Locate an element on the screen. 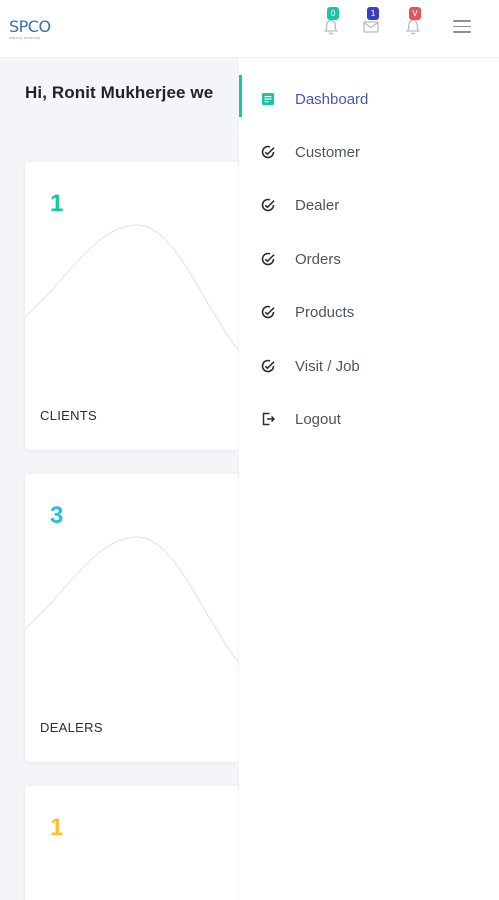 The image size is (499, 900). app-logo: SPCO SPECIAL PURPOSE is located at coordinates (30, 29).